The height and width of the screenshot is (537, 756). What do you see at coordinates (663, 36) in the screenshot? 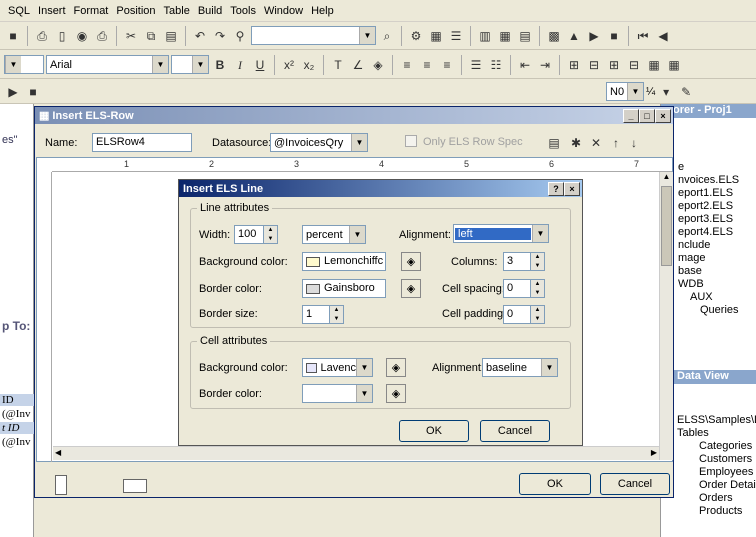
I see `prev-icon: ◀` at bounding box center [663, 36].